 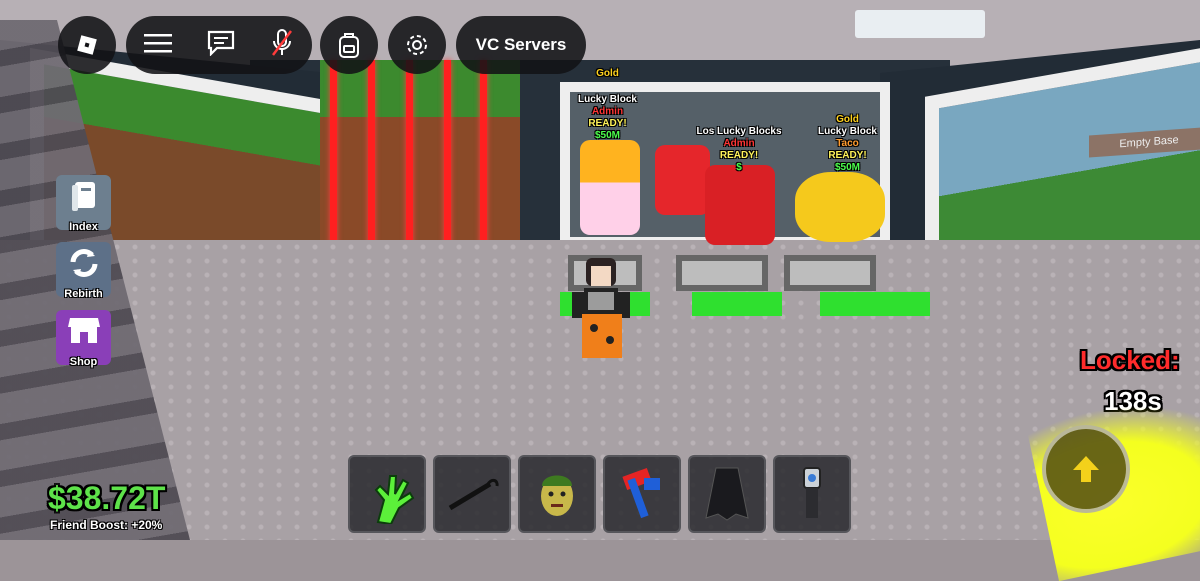 I want to click on roblox-menu-button, so click(x=87, y=45).